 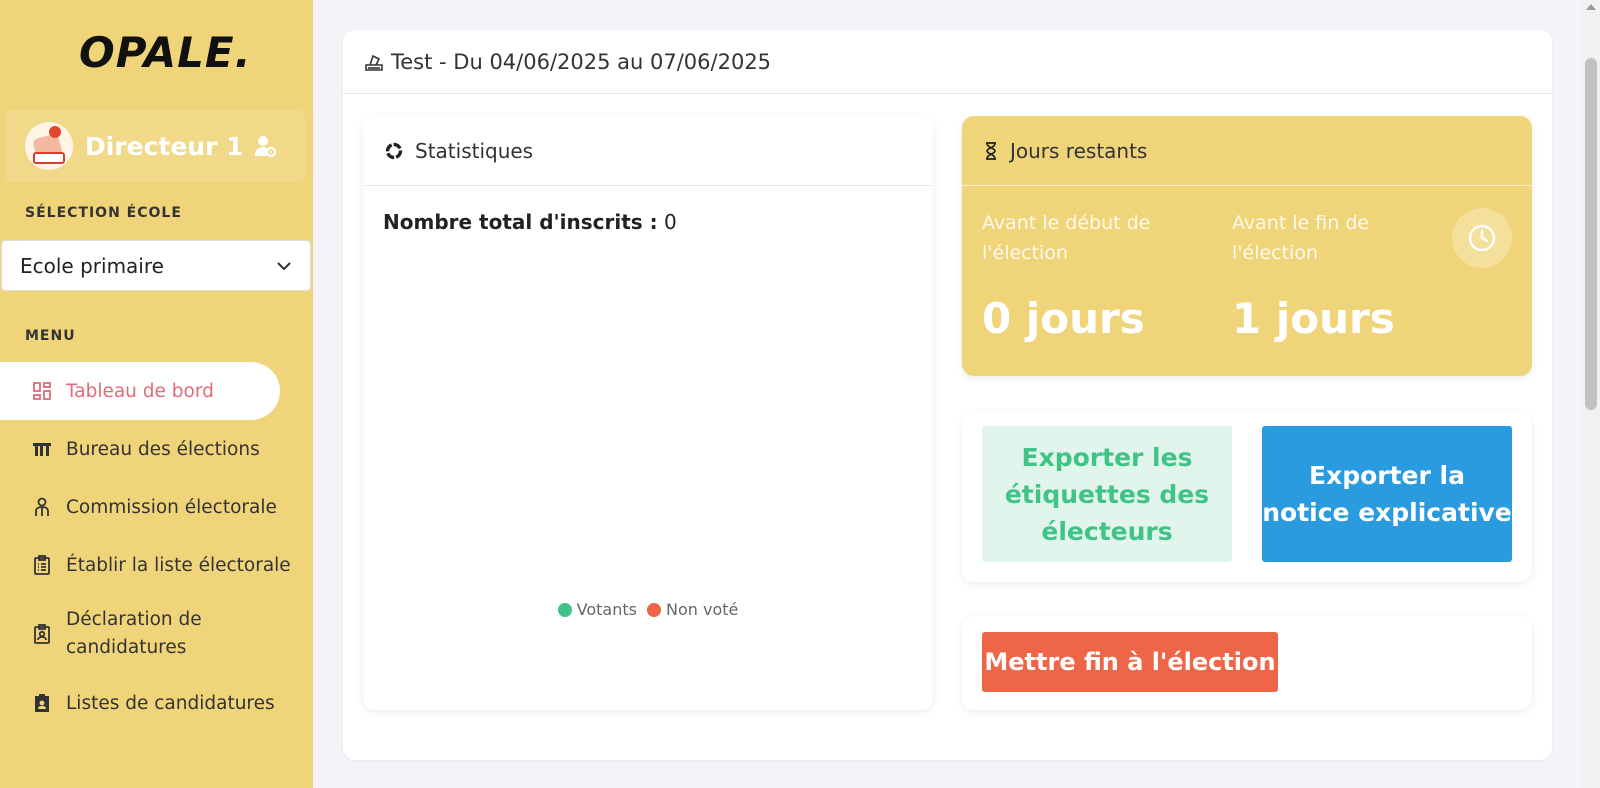 What do you see at coordinates (991, 150) in the screenshot?
I see `hourglass-icon` at bounding box center [991, 150].